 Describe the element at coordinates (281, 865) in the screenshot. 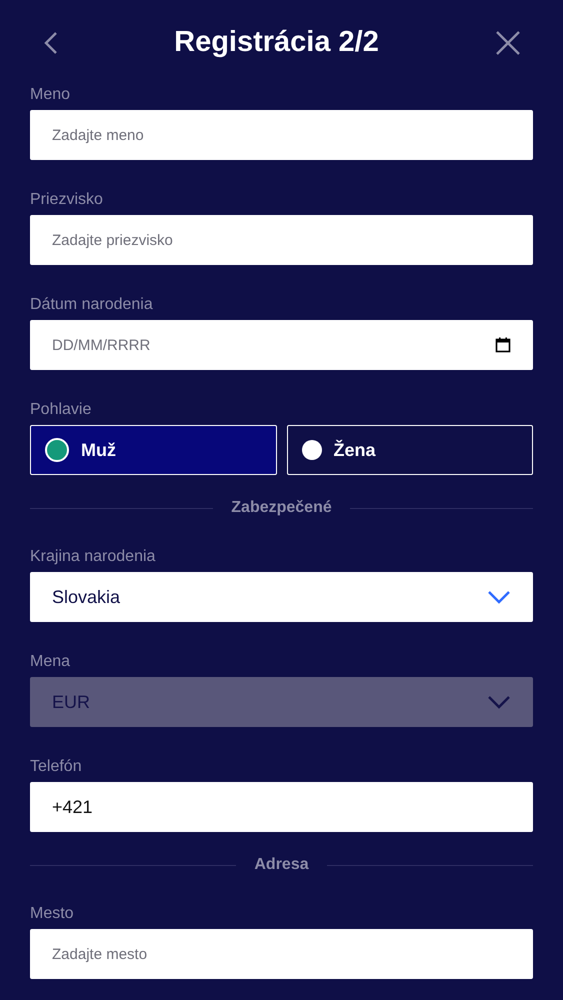

I see `section-label: Adresa` at that location.